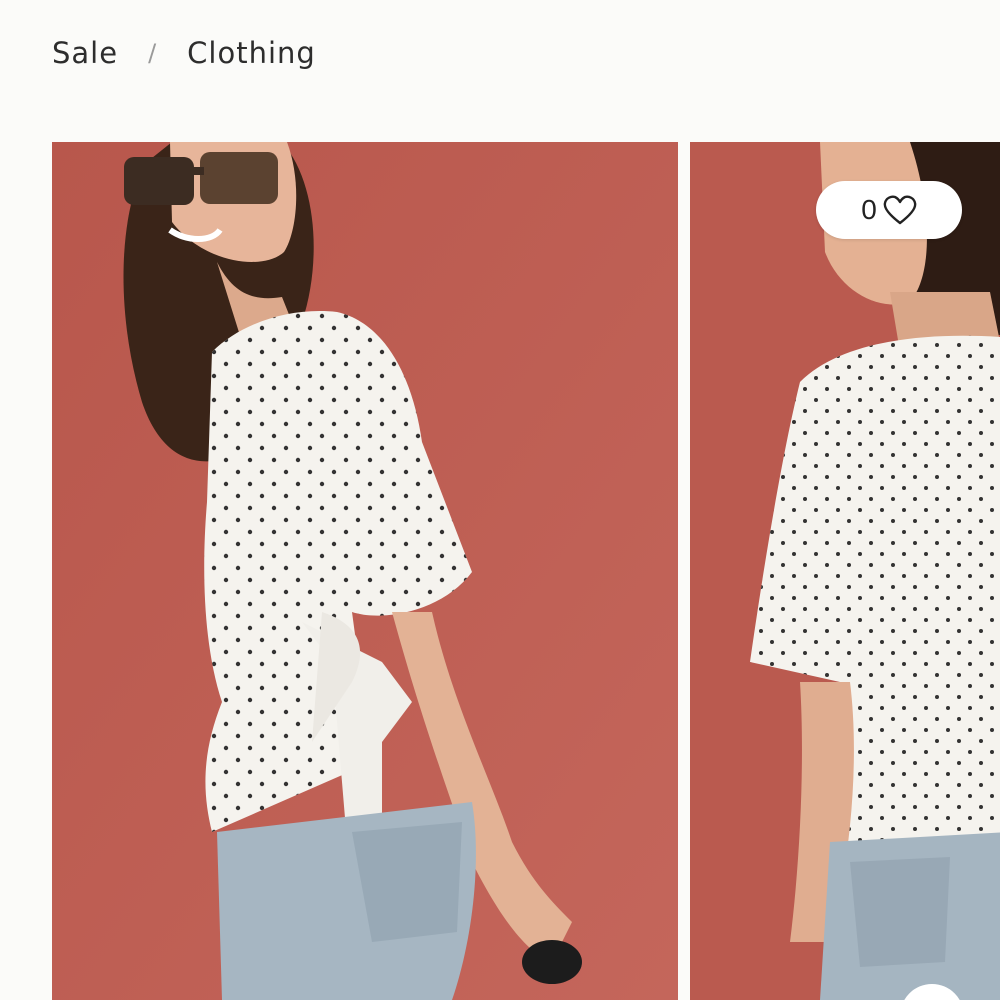 The width and height of the screenshot is (1000, 1000). What do you see at coordinates (900, 210) in the screenshot?
I see `heart-icon` at bounding box center [900, 210].